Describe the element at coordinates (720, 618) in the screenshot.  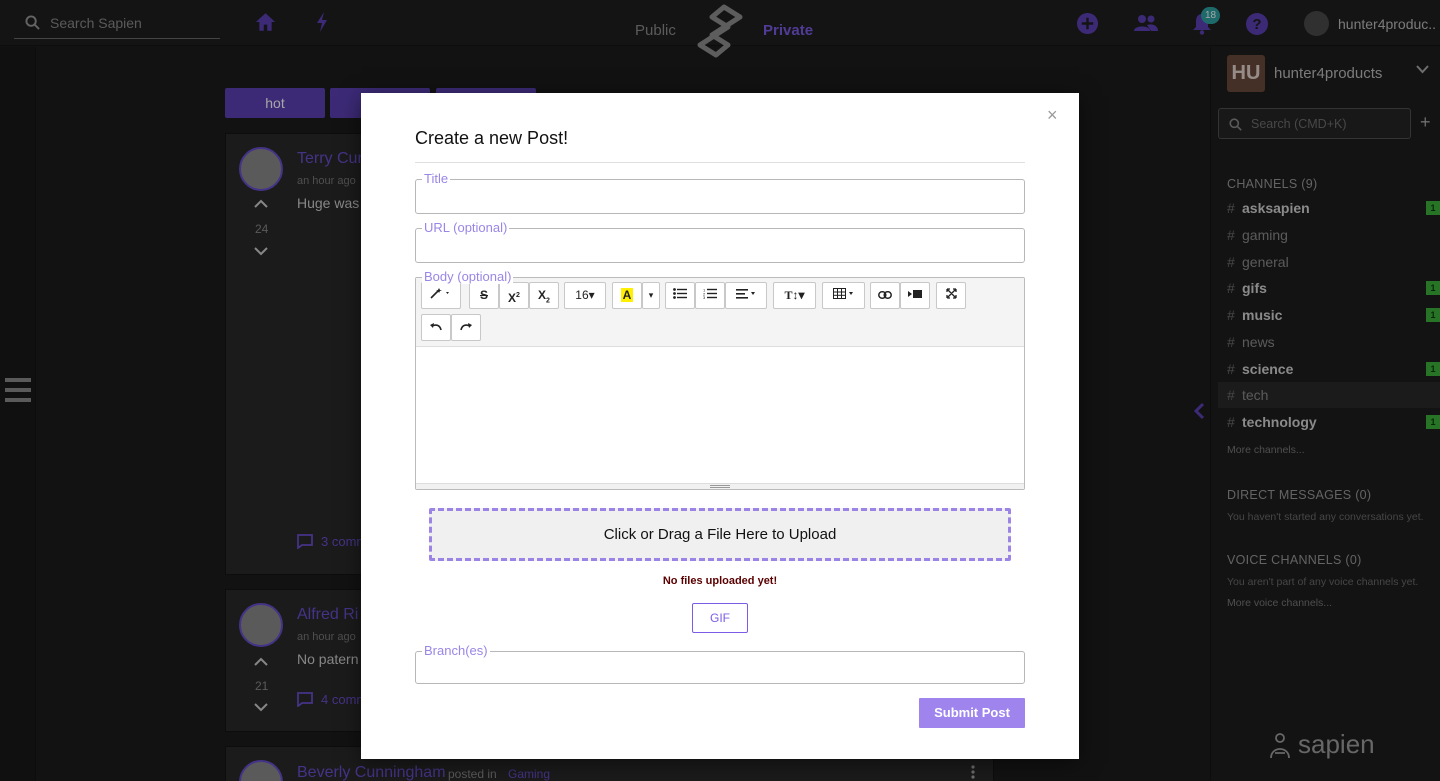
I see `gif-button: GIF` at that location.